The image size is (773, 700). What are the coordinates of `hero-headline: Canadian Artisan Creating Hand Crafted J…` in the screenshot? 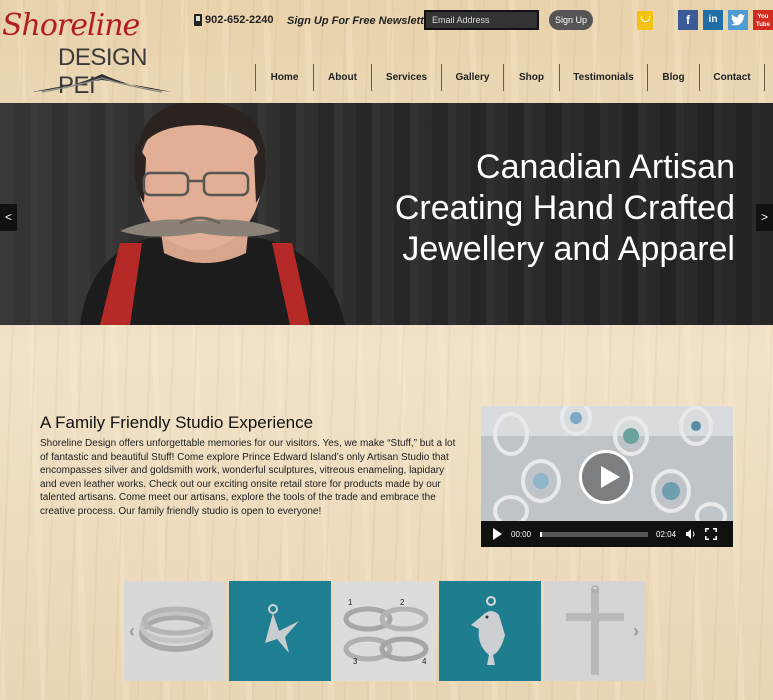 It's located at (535, 208).